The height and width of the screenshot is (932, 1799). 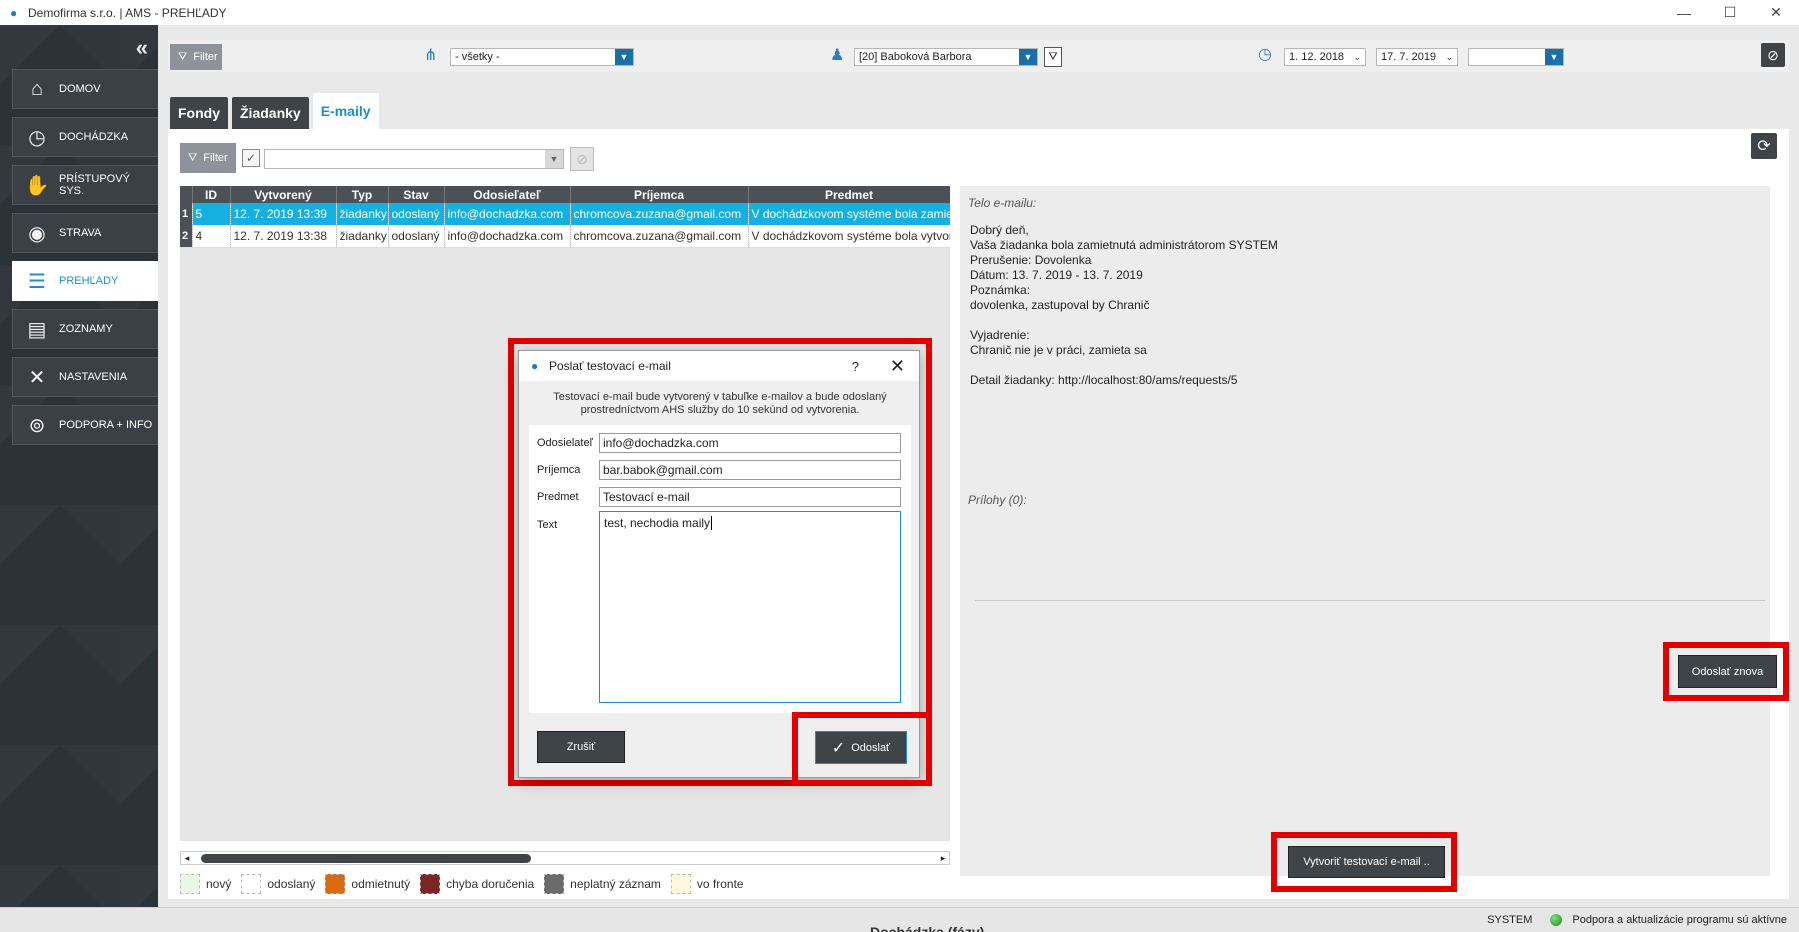 I want to click on text-cursor, so click(x=712, y=523).